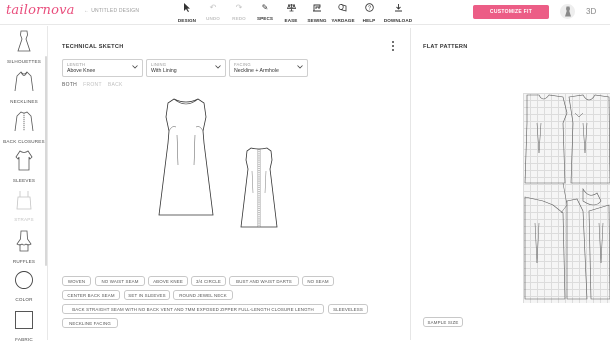  I want to click on sidebar-item-color: COLOR, so click(24, 286).